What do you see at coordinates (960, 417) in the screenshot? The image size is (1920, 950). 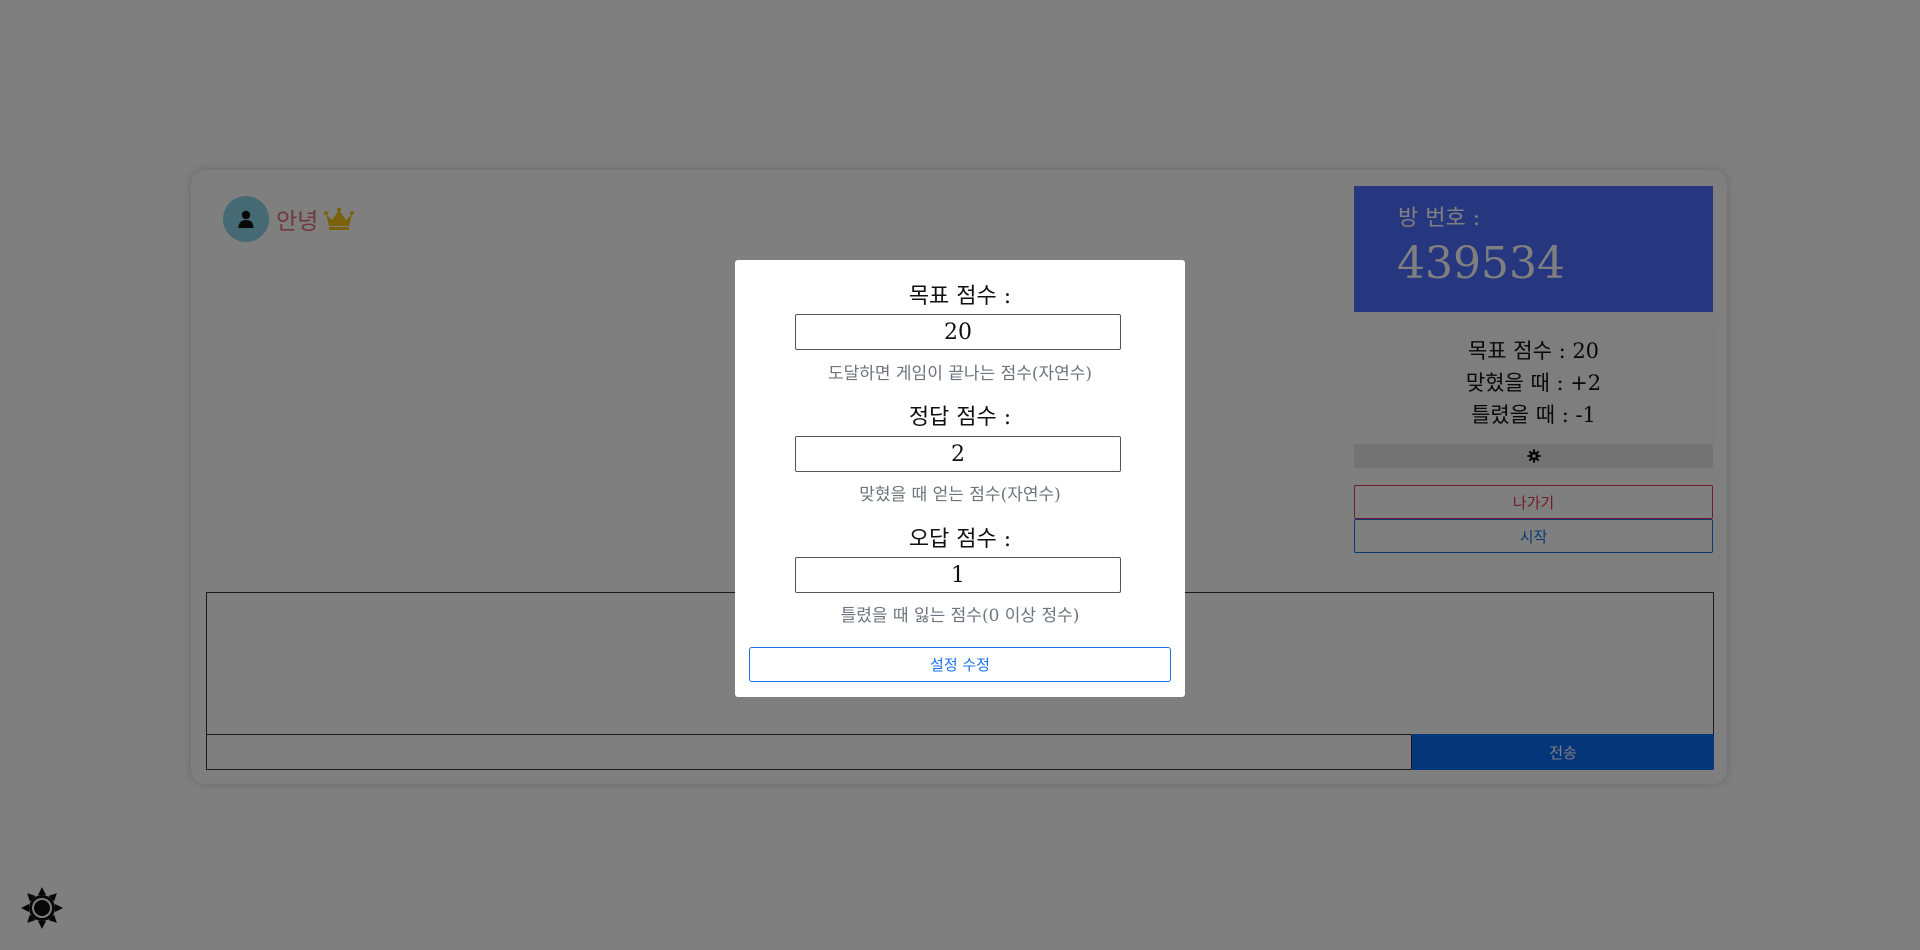 I see `correct-score-label: 정답 점수 :` at bounding box center [960, 417].